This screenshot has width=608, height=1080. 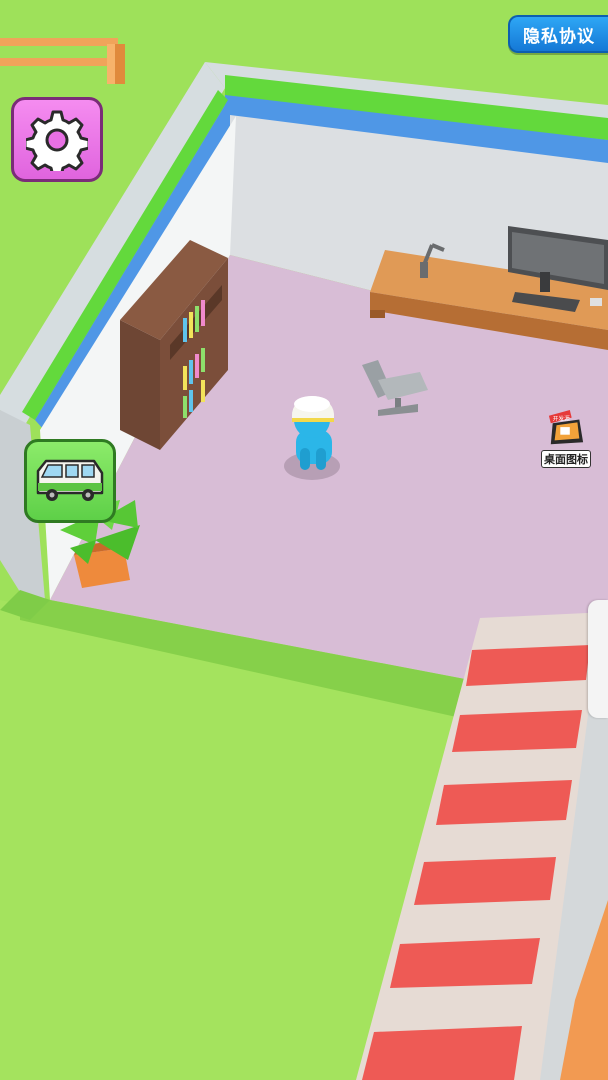 I want to click on vehicle-button, so click(x=70, y=481).